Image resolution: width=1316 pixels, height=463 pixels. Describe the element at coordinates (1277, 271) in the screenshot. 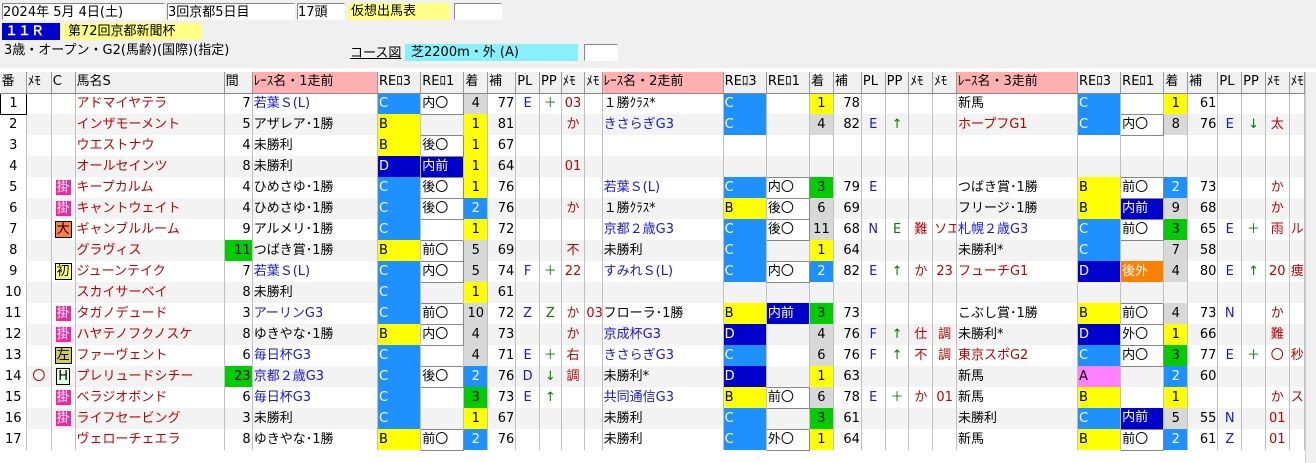

I see `memo-1: 20` at that location.